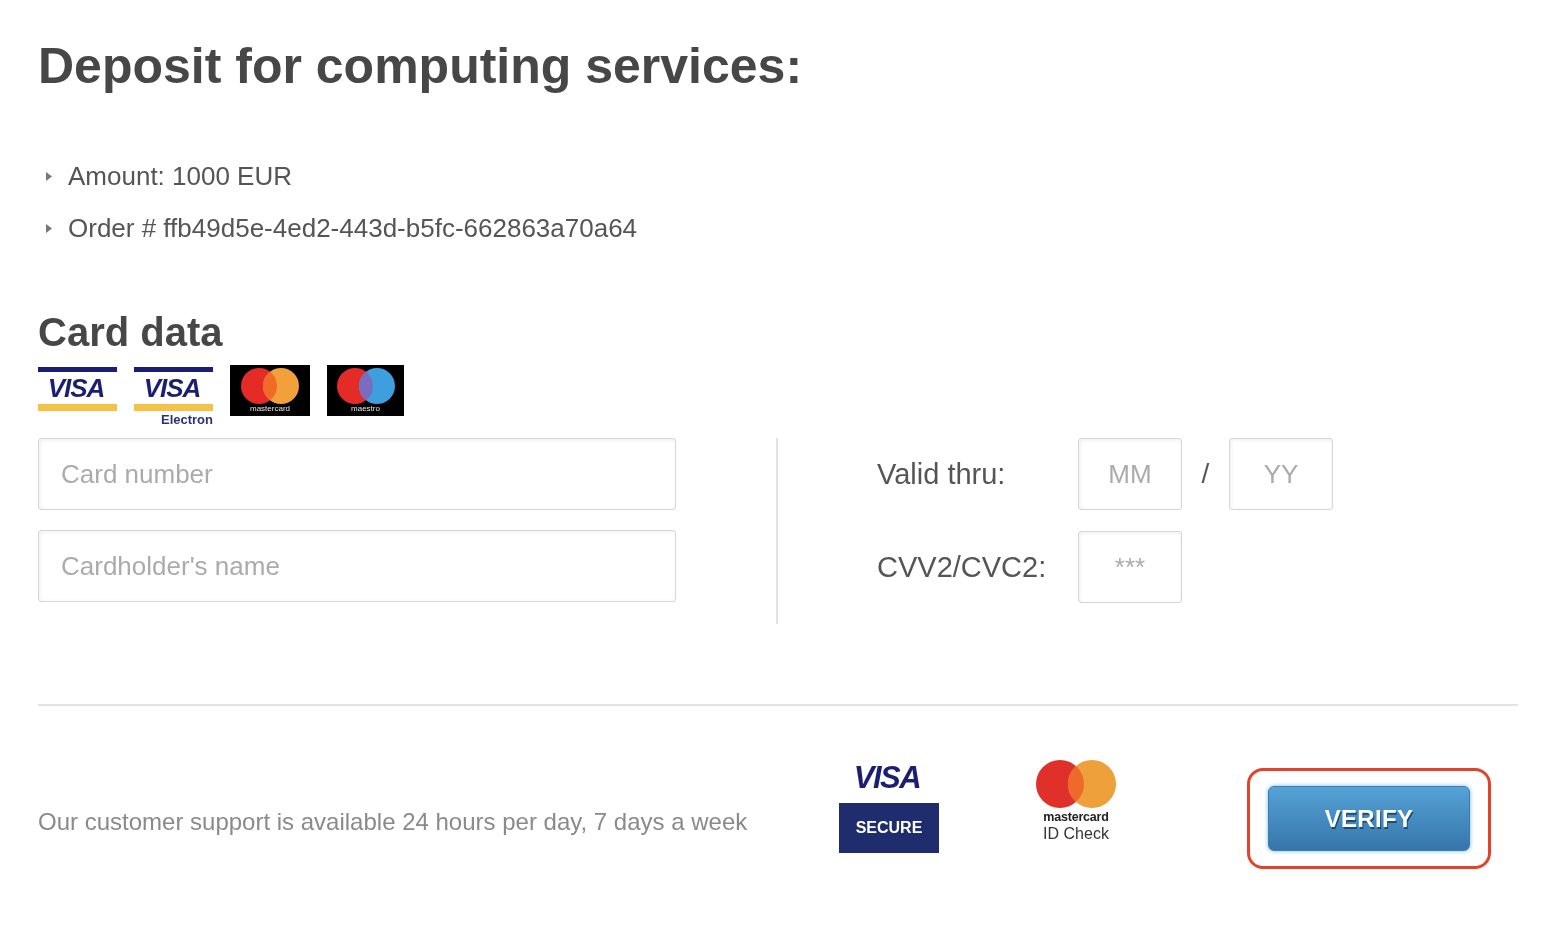 This screenshot has height=944, width=1552. What do you see at coordinates (1281, 474) in the screenshot?
I see `year-field: YY` at bounding box center [1281, 474].